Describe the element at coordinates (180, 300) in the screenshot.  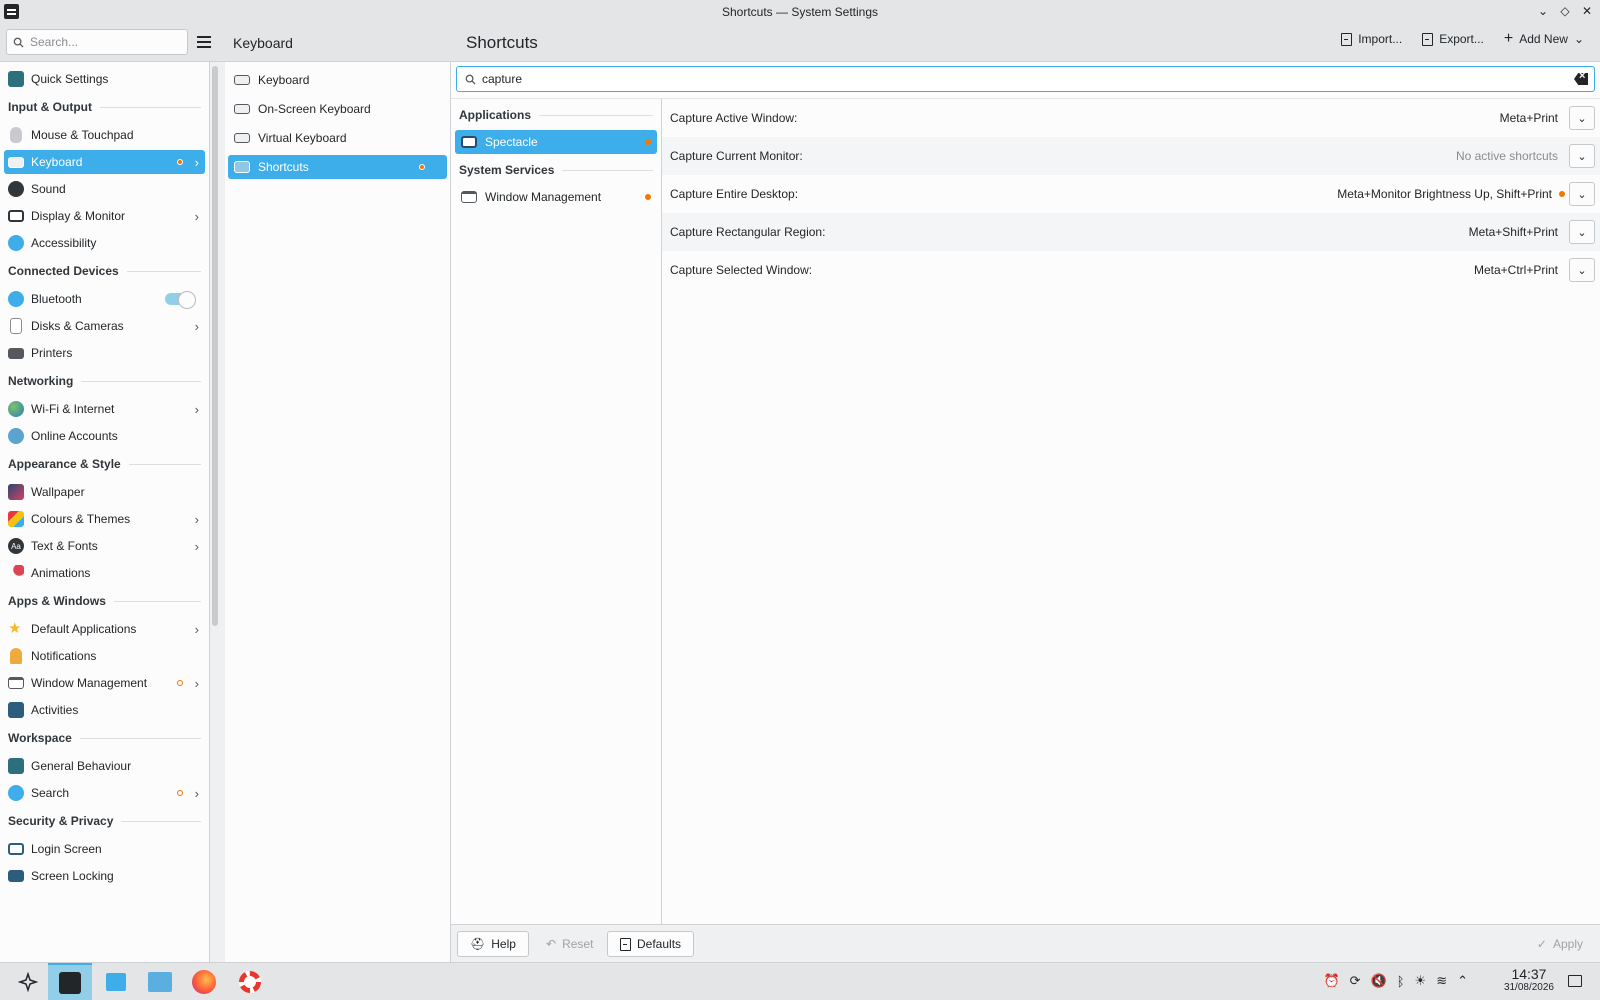
I see `bluetooth-toggle` at that location.